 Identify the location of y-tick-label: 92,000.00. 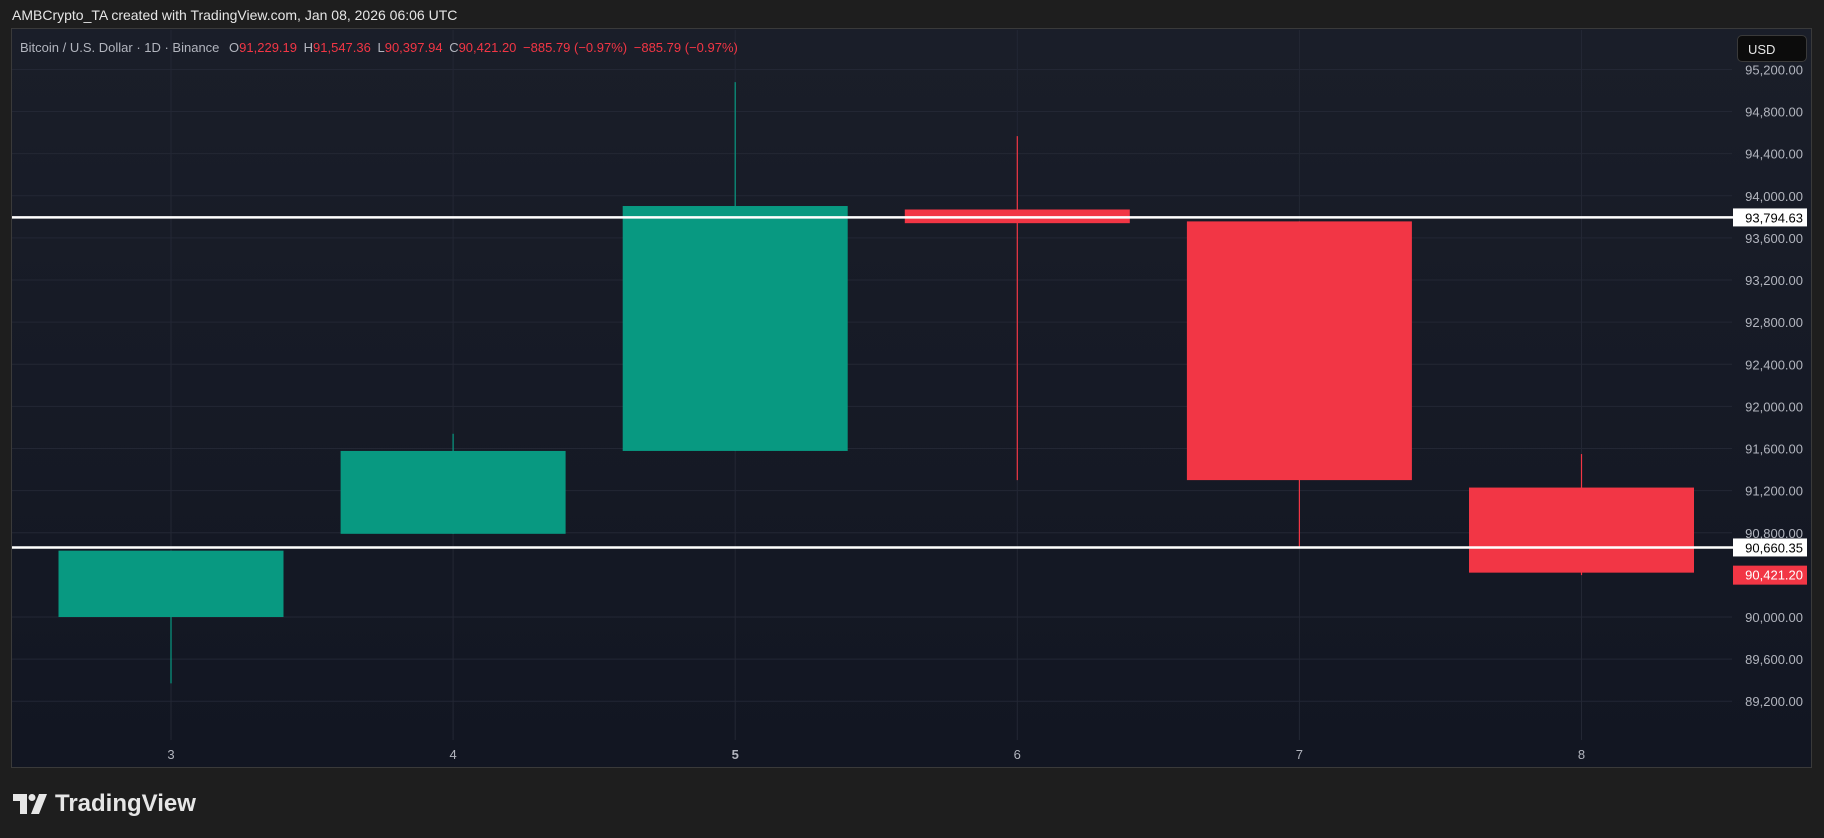
(1774, 406).